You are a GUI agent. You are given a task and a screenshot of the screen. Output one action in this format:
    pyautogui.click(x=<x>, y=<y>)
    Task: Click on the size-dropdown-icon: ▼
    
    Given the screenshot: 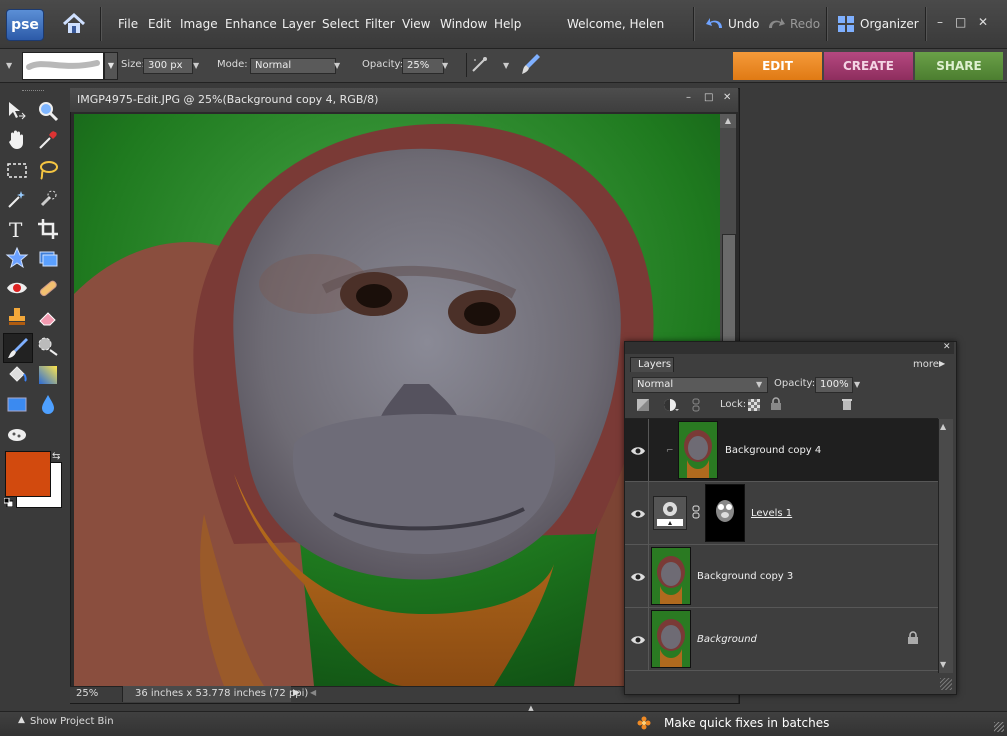 What is the action you would take?
    pyautogui.click(x=196, y=65)
    